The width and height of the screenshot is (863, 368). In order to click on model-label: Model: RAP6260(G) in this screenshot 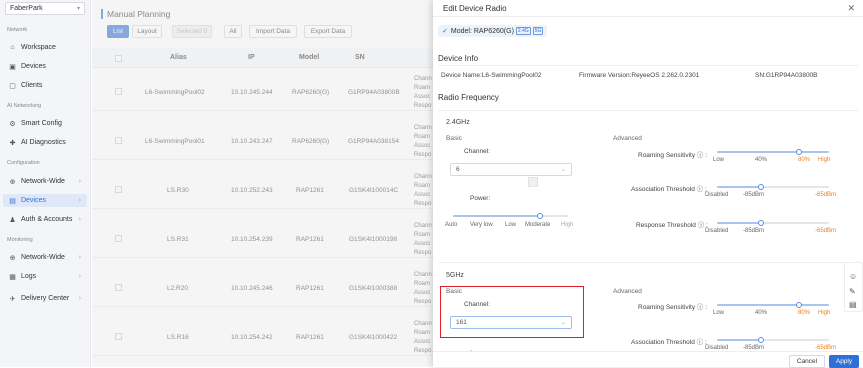, I will do `click(482, 31)`.